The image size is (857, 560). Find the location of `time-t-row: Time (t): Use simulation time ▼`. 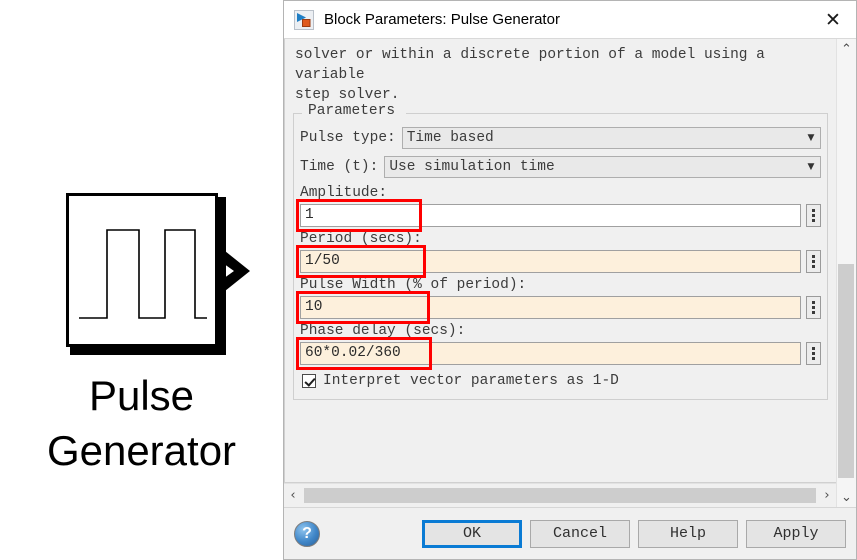

time-t-row: Time (t): Use simulation time ▼ is located at coordinates (560, 167).